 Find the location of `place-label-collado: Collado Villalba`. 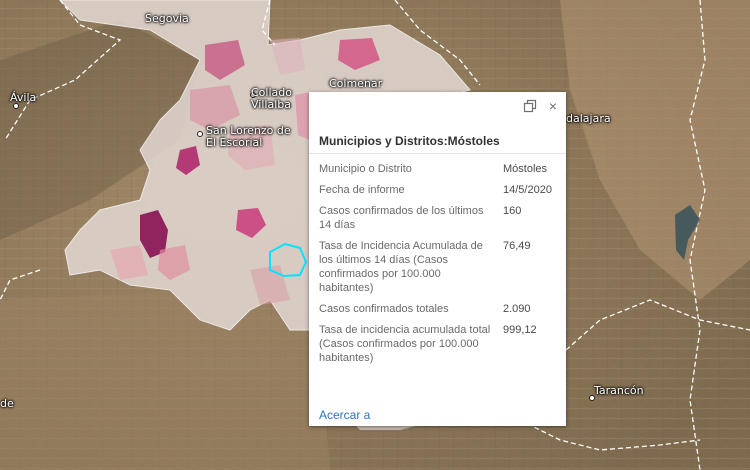

place-label-collado: Collado Villalba is located at coordinates (271, 99).